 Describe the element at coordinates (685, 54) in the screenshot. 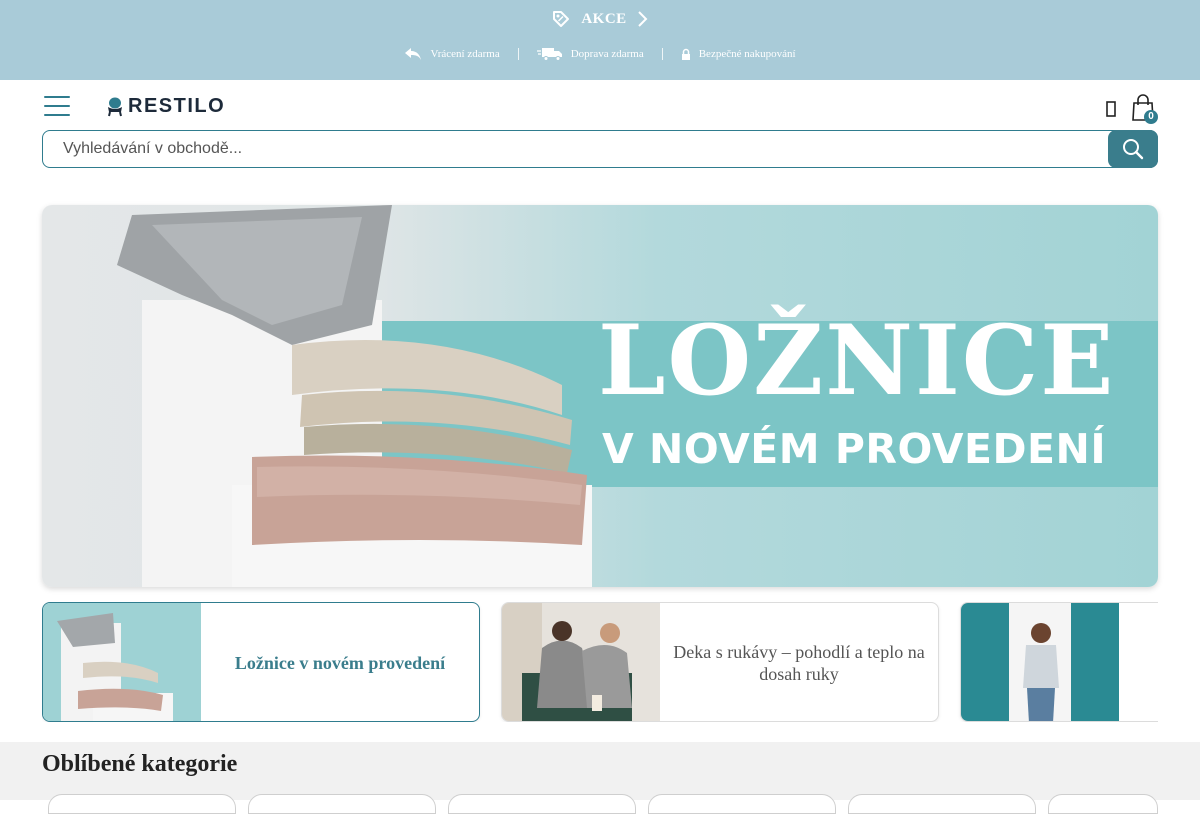

I see `lock-icon` at that location.